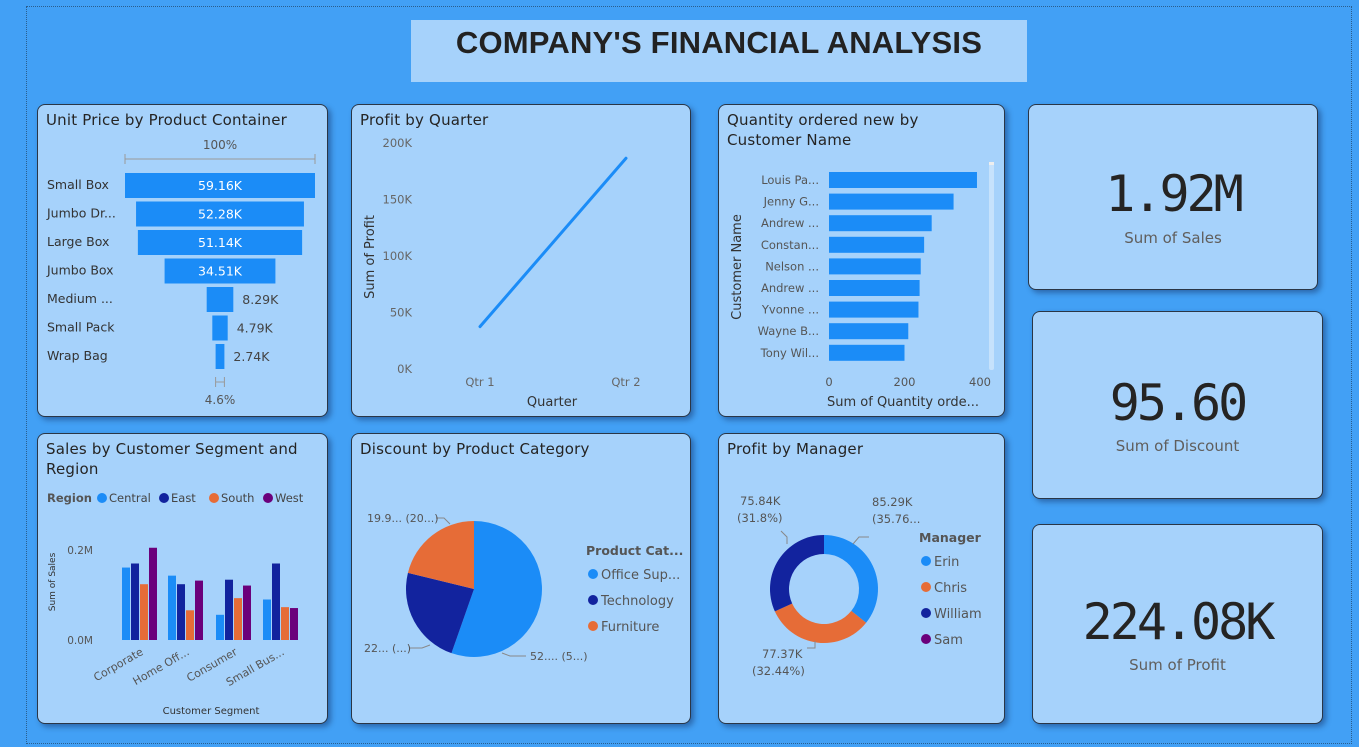 This screenshot has height=747, width=1359. I want to click on y-tick-label: 50K, so click(401, 313).